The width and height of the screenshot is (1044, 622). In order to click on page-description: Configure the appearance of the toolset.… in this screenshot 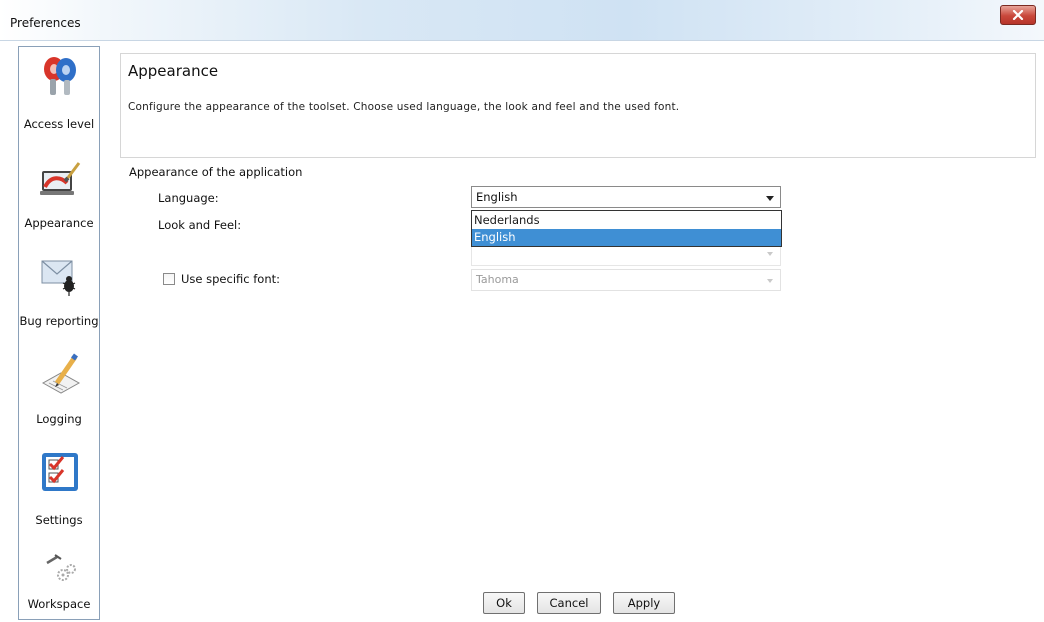, I will do `click(404, 107)`.